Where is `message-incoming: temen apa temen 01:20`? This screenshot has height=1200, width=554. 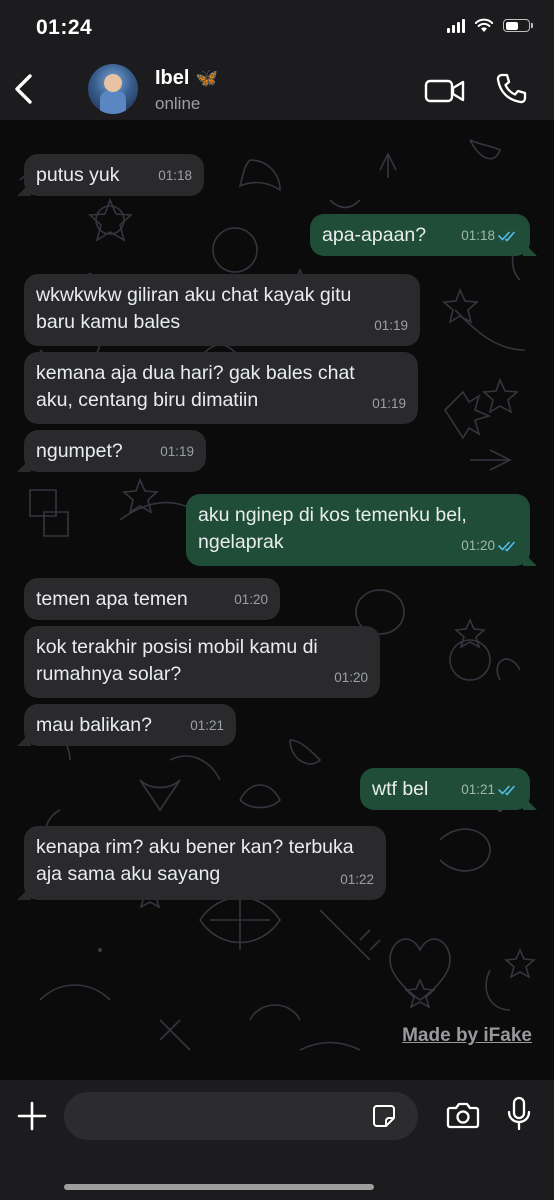
message-incoming: temen apa temen 01:20 is located at coordinates (152, 599).